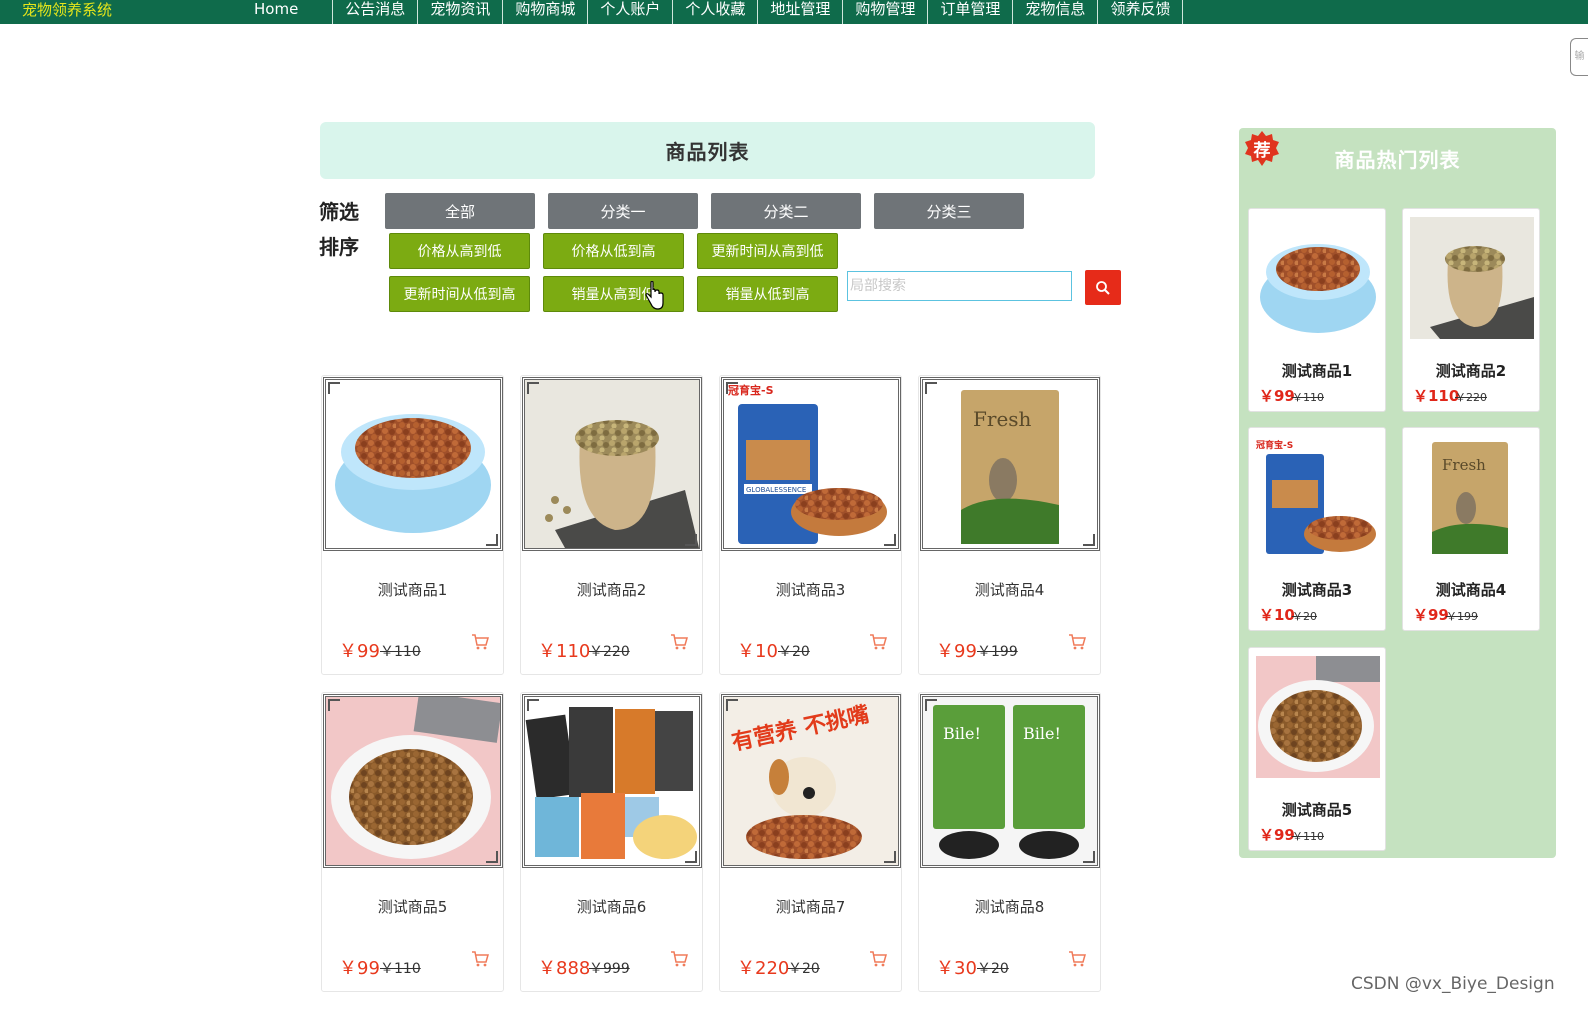 The image size is (1588, 1017). What do you see at coordinates (1436, 396) in the screenshot?
I see `hot-product-price: ￥110` at bounding box center [1436, 396].